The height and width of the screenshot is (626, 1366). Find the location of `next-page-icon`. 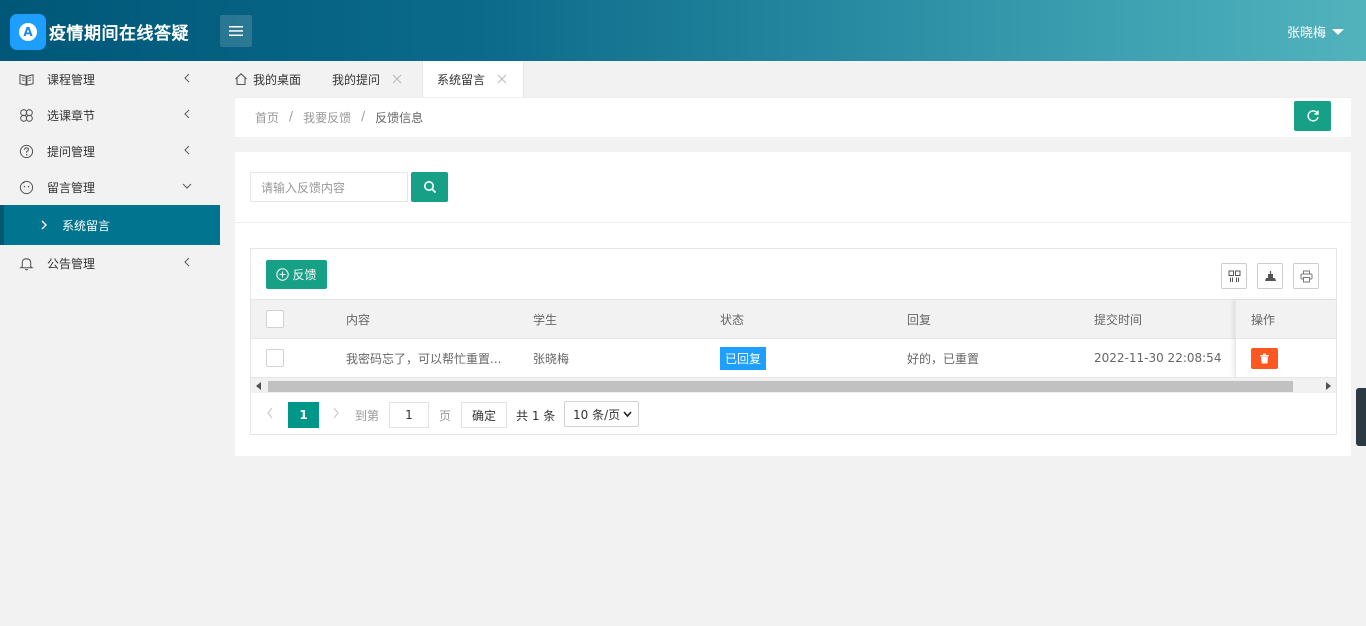

next-page-icon is located at coordinates (336, 413).